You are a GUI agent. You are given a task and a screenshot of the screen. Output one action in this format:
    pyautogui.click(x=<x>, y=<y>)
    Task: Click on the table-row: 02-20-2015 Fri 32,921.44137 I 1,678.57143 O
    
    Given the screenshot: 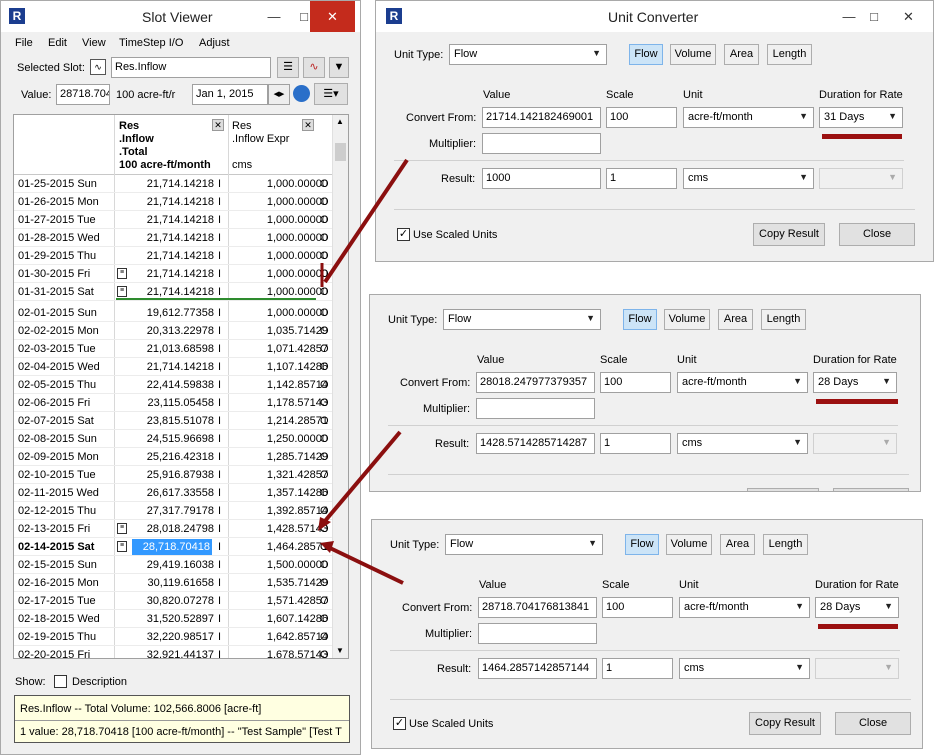 What is the action you would take?
    pyautogui.click(x=174, y=652)
    